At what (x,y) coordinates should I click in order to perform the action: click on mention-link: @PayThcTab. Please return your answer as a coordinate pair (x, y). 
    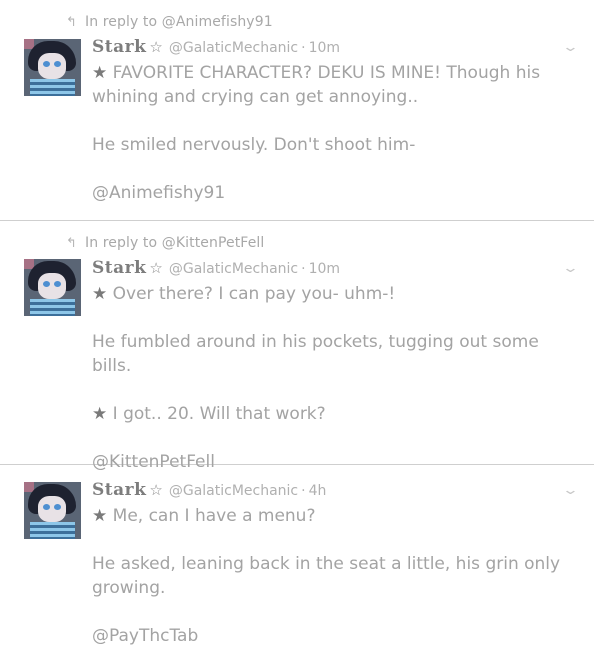
    Looking at the image, I should click on (327, 636).